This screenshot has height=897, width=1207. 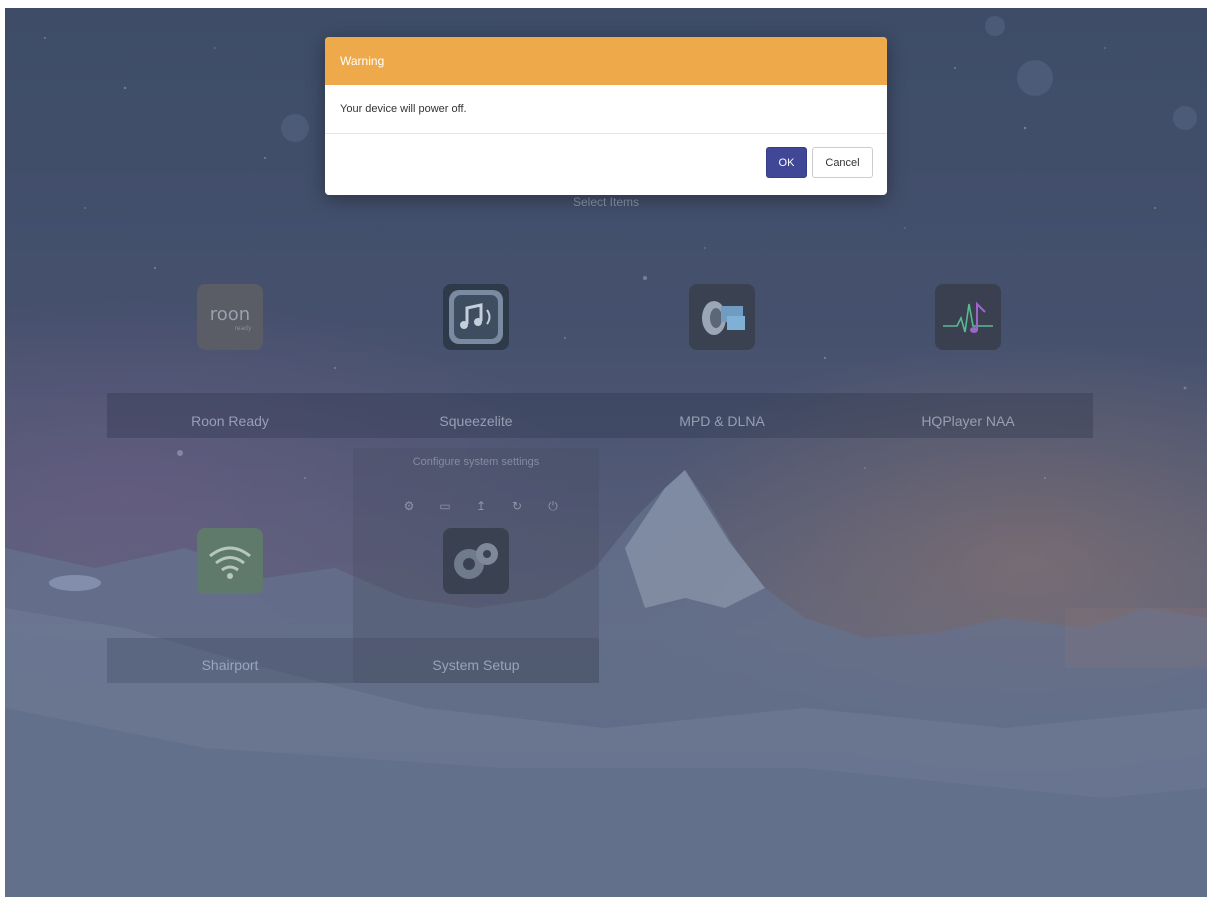 I want to click on tile-roon-ready: roon ready Roon Ready, so click(x=230, y=371).